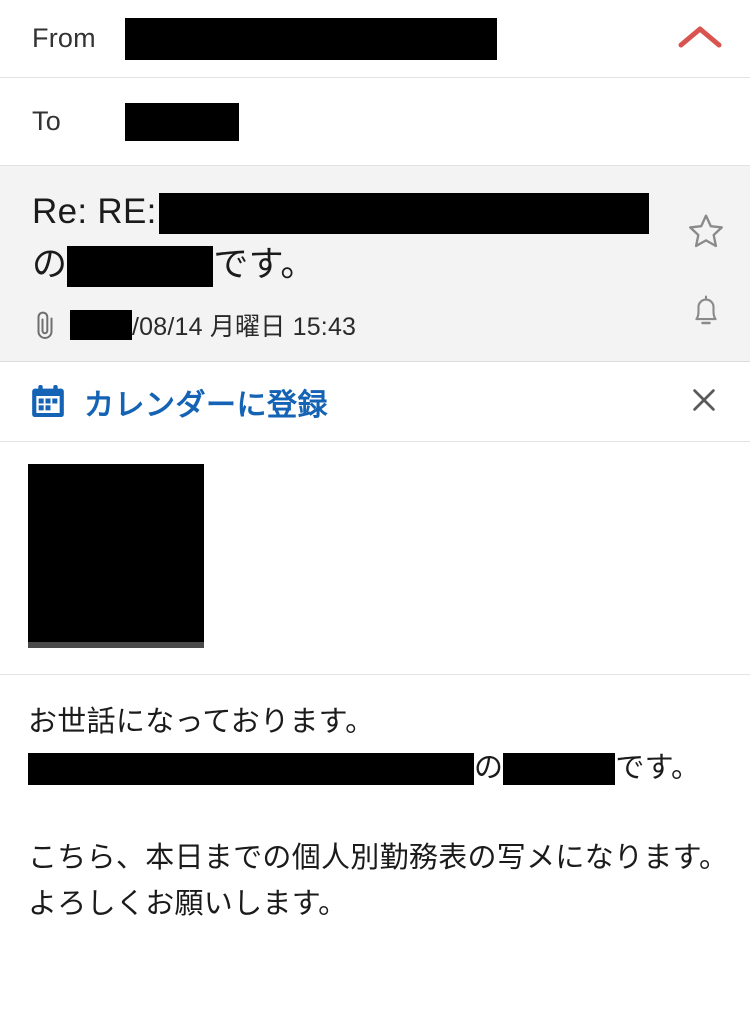 The height and width of the screenshot is (1016, 750). What do you see at coordinates (50, 264) in the screenshot?
I see `subject-particle: の` at bounding box center [50, 264].